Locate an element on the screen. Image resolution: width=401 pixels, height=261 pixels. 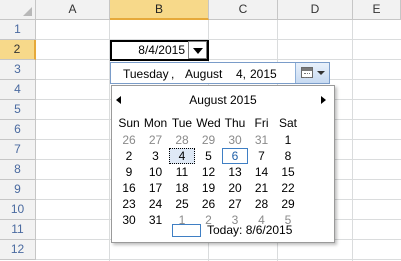
calendar-day: 2 is located at coordinates (129, 156).